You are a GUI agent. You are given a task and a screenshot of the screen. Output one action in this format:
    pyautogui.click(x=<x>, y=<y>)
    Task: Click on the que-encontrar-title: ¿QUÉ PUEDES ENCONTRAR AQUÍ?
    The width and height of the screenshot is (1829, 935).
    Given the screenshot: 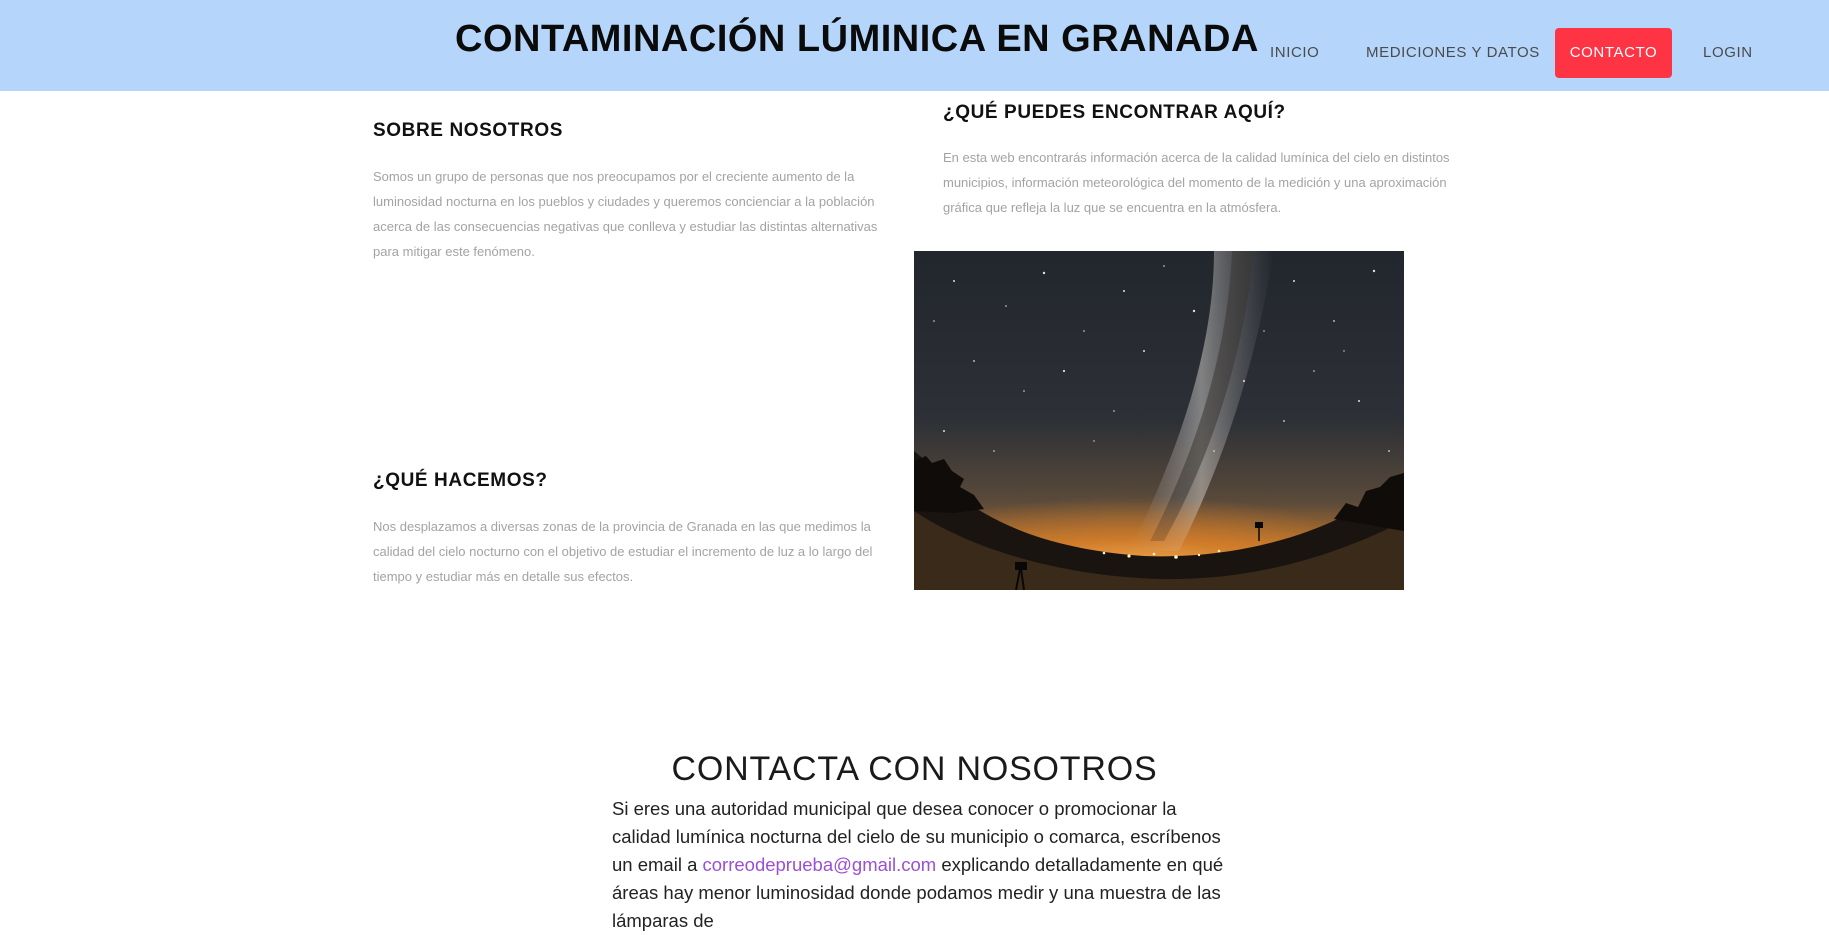 What is the action you would take?
    pyautogui.click(x=1114, y=112)
    